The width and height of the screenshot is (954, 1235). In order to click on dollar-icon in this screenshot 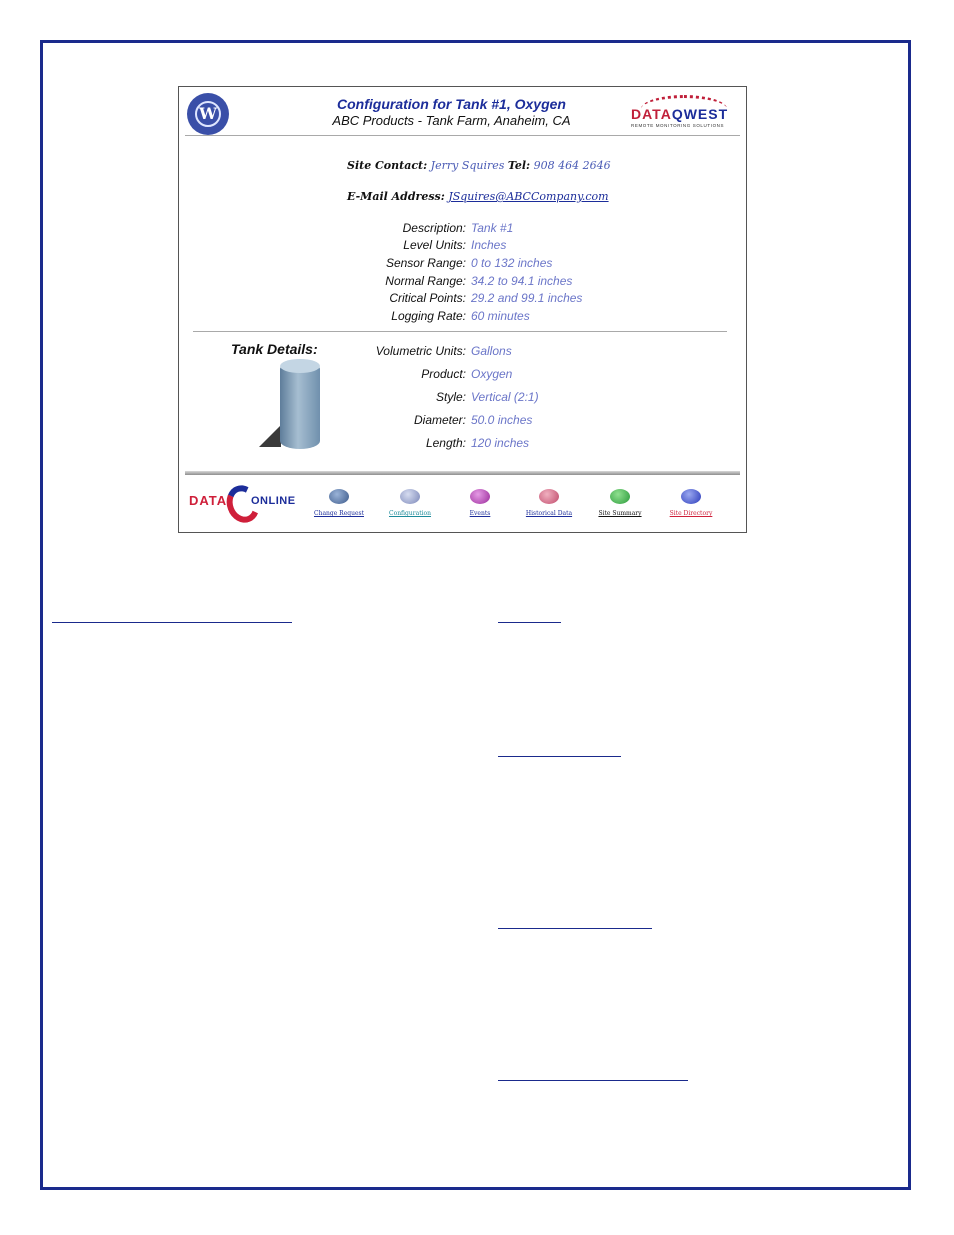, I will do `click(620, 496)`.